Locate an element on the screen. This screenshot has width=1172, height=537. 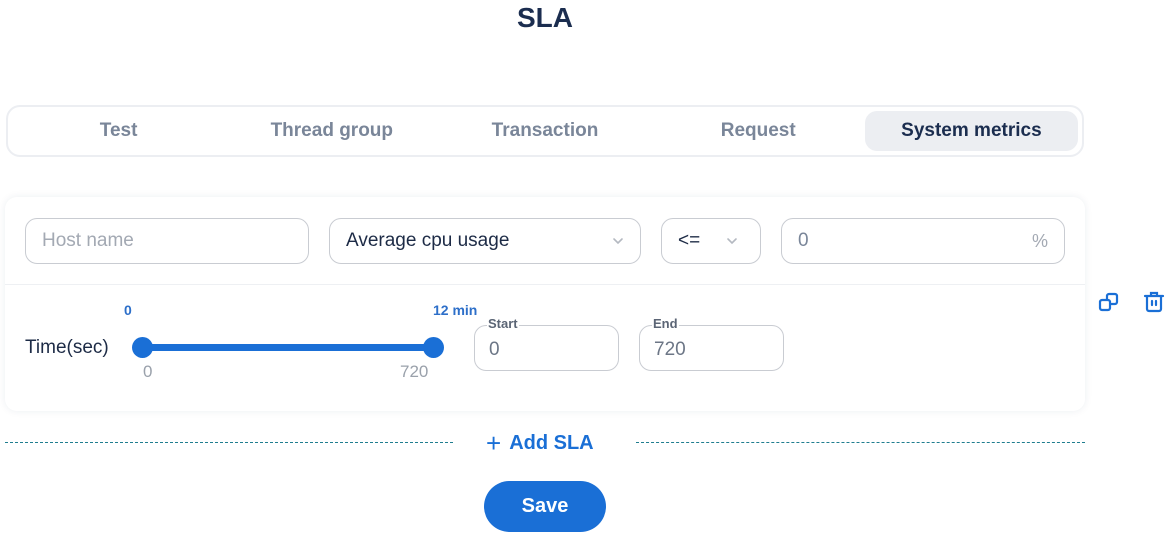
divider-right is located at coordinates (860, 442).